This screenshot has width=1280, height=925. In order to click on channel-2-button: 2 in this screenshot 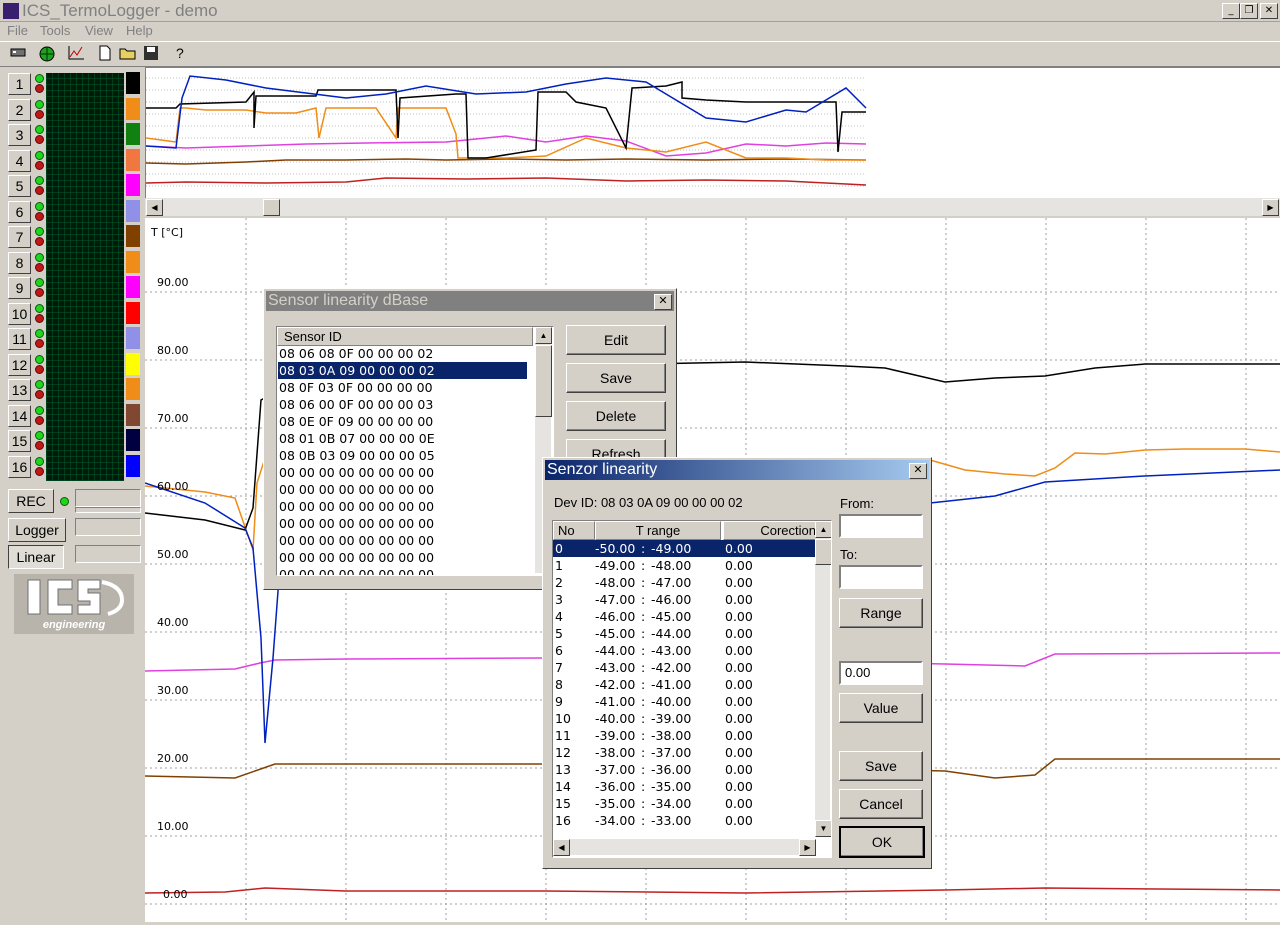, I will do `click(19, 109)`.